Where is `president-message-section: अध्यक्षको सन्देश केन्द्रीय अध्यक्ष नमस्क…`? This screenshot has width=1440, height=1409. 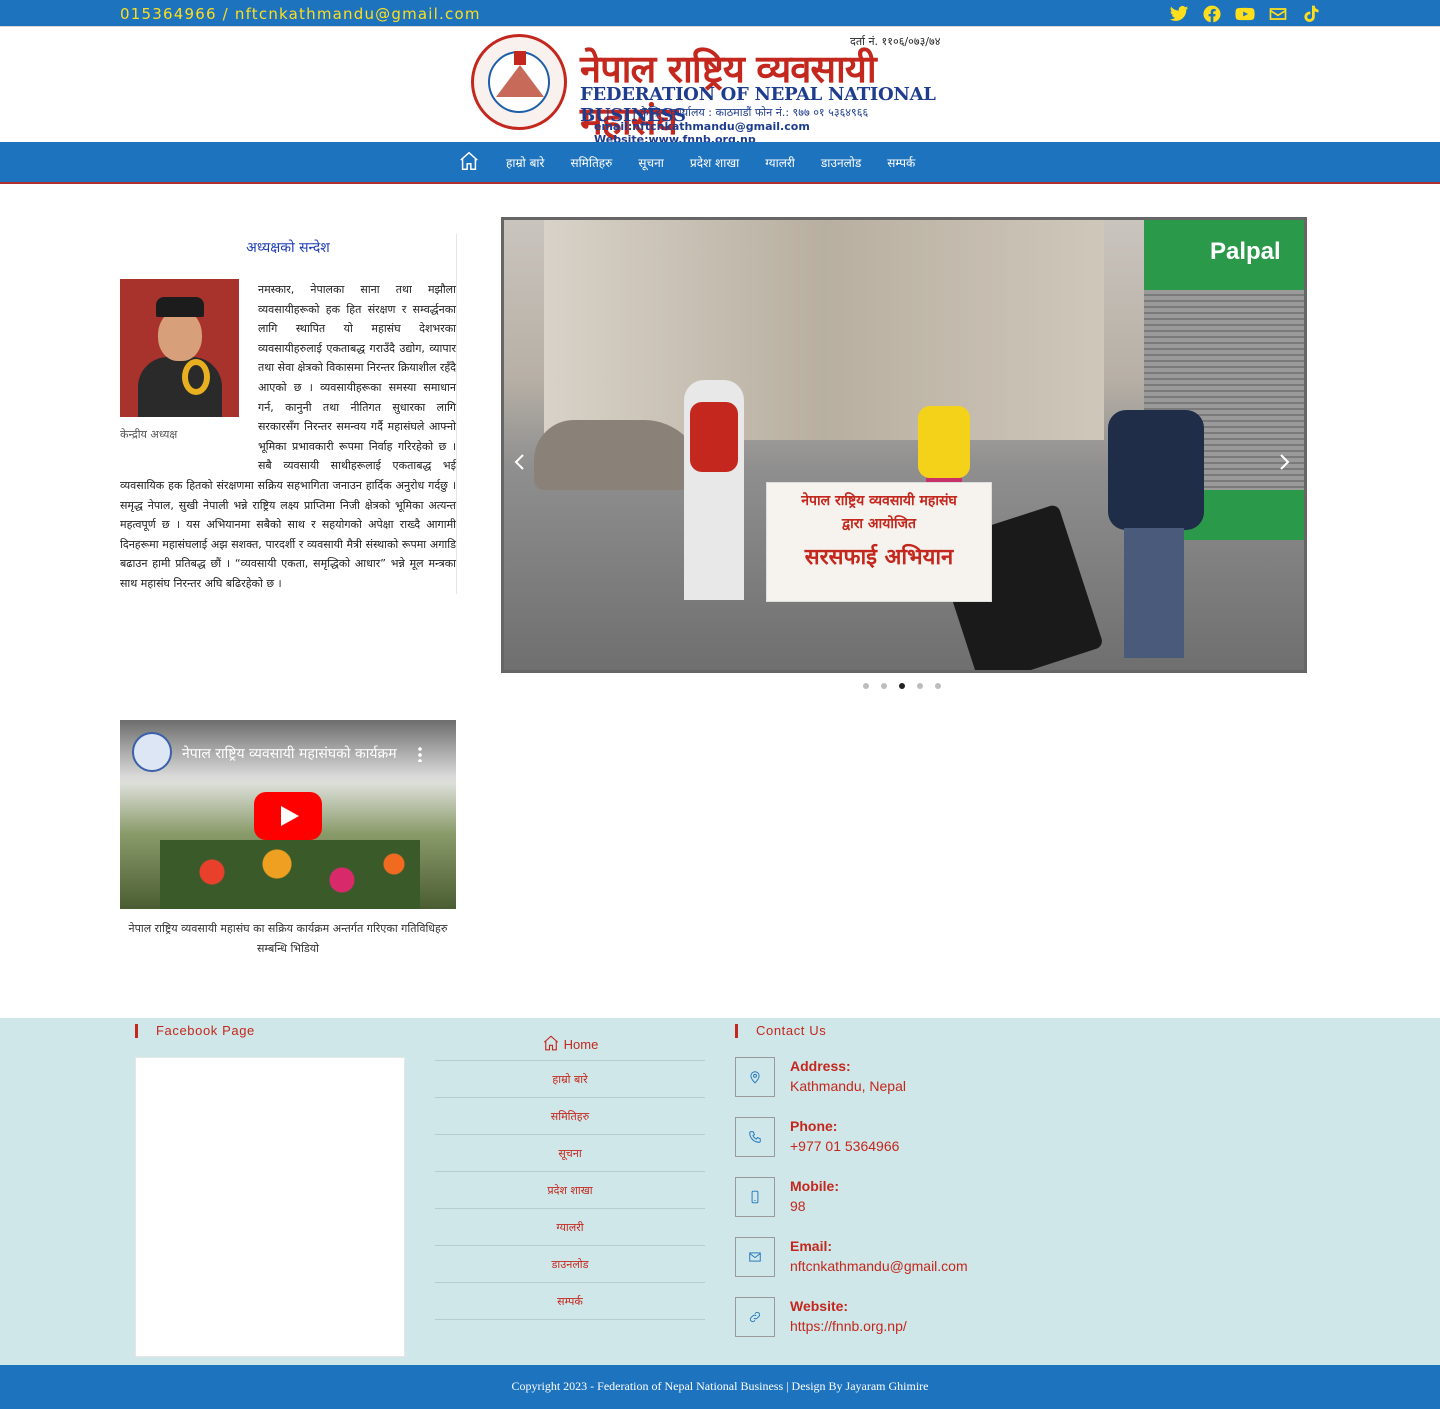 president-message-section: अध्यक्षको सन्देश केन्द्रीय अध्यक्ष नमस्क… is located at coordinates (288, 414).